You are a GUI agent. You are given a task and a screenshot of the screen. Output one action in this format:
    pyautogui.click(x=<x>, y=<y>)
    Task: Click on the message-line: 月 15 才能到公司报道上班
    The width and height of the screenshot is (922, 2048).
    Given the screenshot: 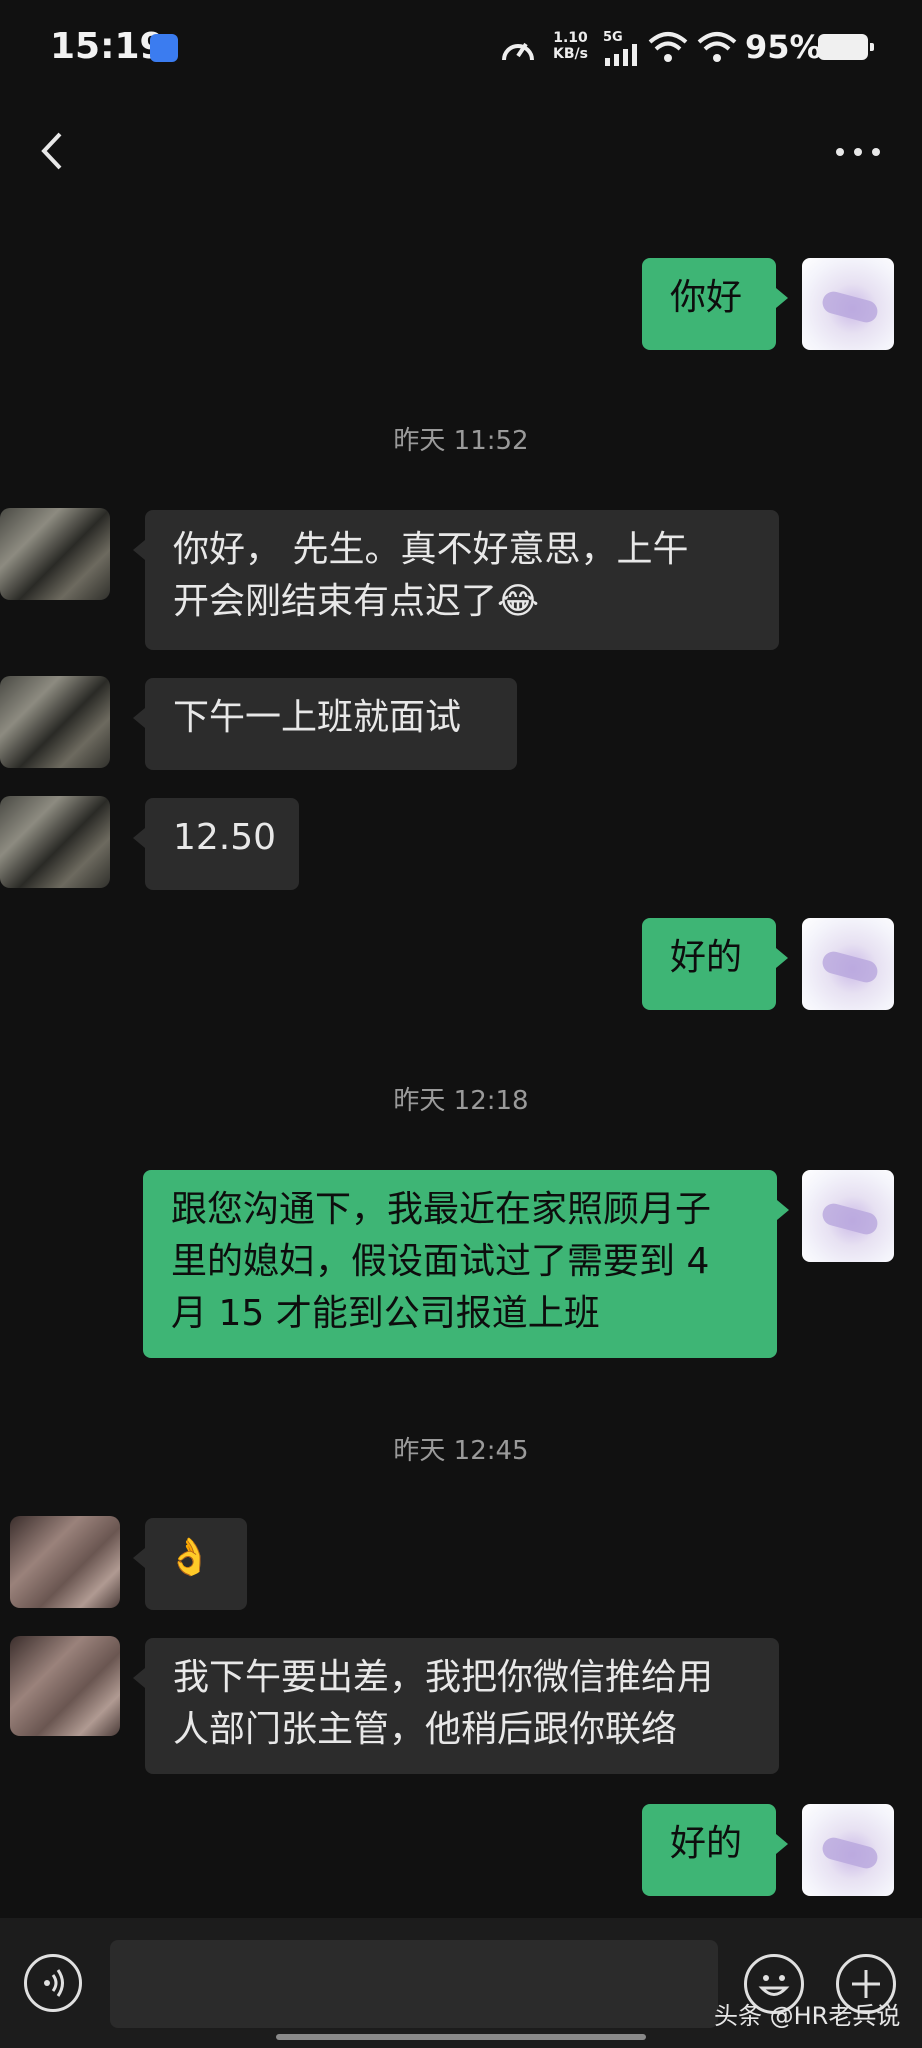 What is the action you would take?
    pyautogui.click(x=385, y=1313)
    